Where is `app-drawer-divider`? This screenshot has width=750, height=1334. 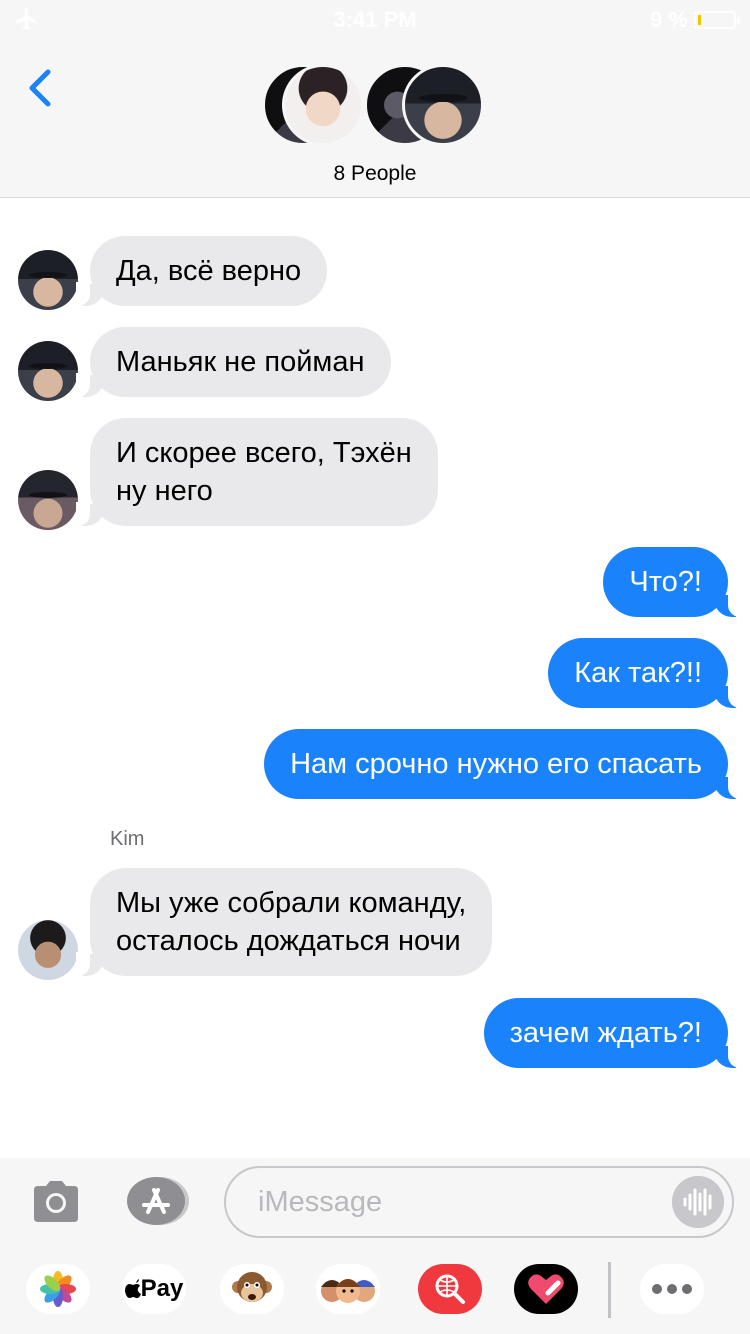
app-drawer-divider is located at coordinates (609, 1290).